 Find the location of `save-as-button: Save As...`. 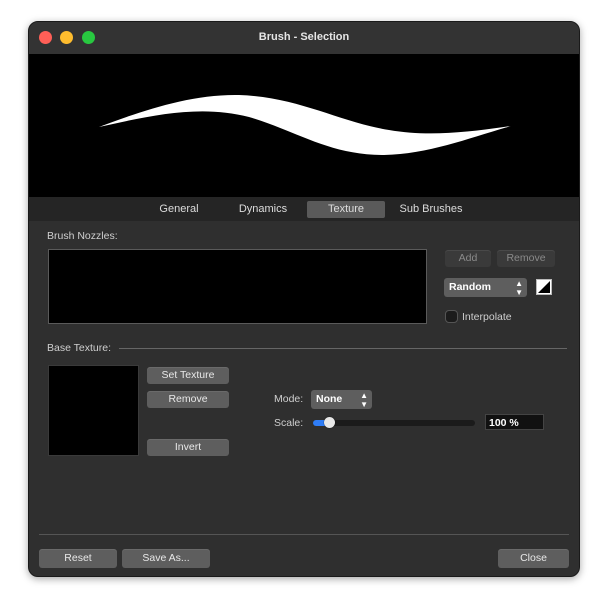

save-as-button: Save As... is located at coordinates (166, 558).